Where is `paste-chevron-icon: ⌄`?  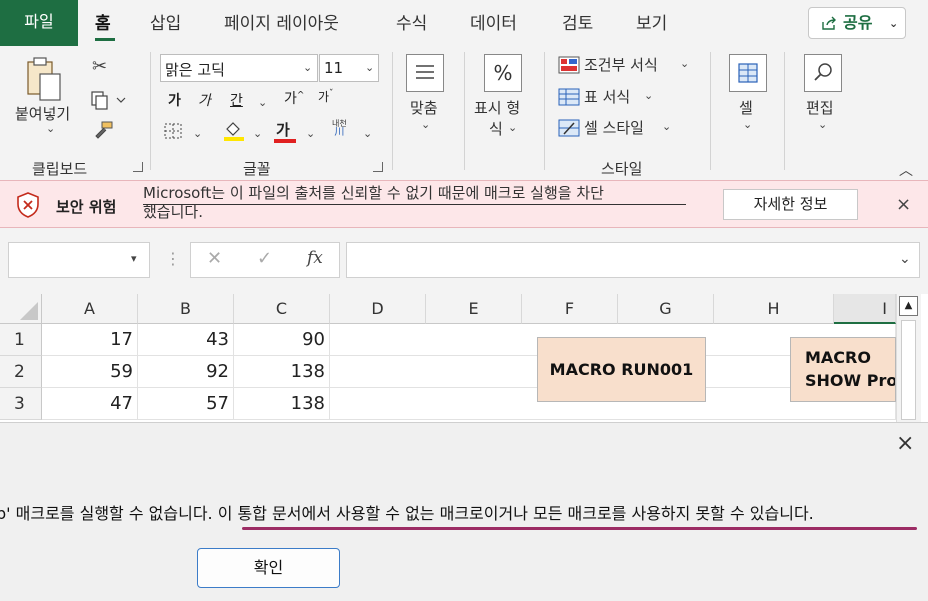
paste-chevron-icon: ⌄ is located at coordinates (50, 128).